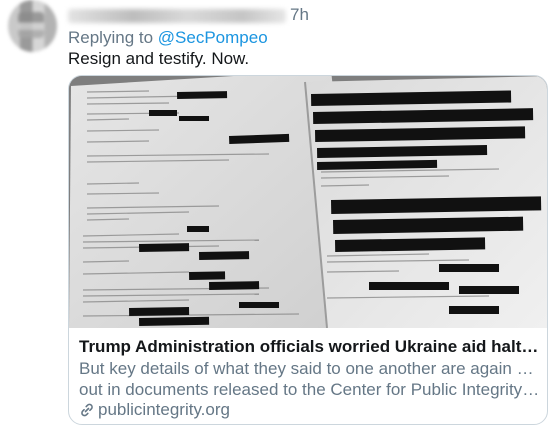 The height and width of the screenshot is (436, 554). I want to click on tweet-header: 7h, so click(208, 14).